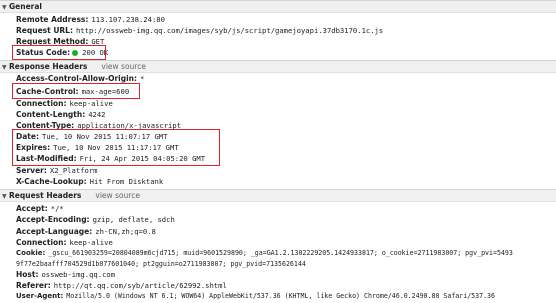  I want to click on header-row: Date: Tue, 10 Nov 2015 11:07:17 GMT, so click(92, 136).